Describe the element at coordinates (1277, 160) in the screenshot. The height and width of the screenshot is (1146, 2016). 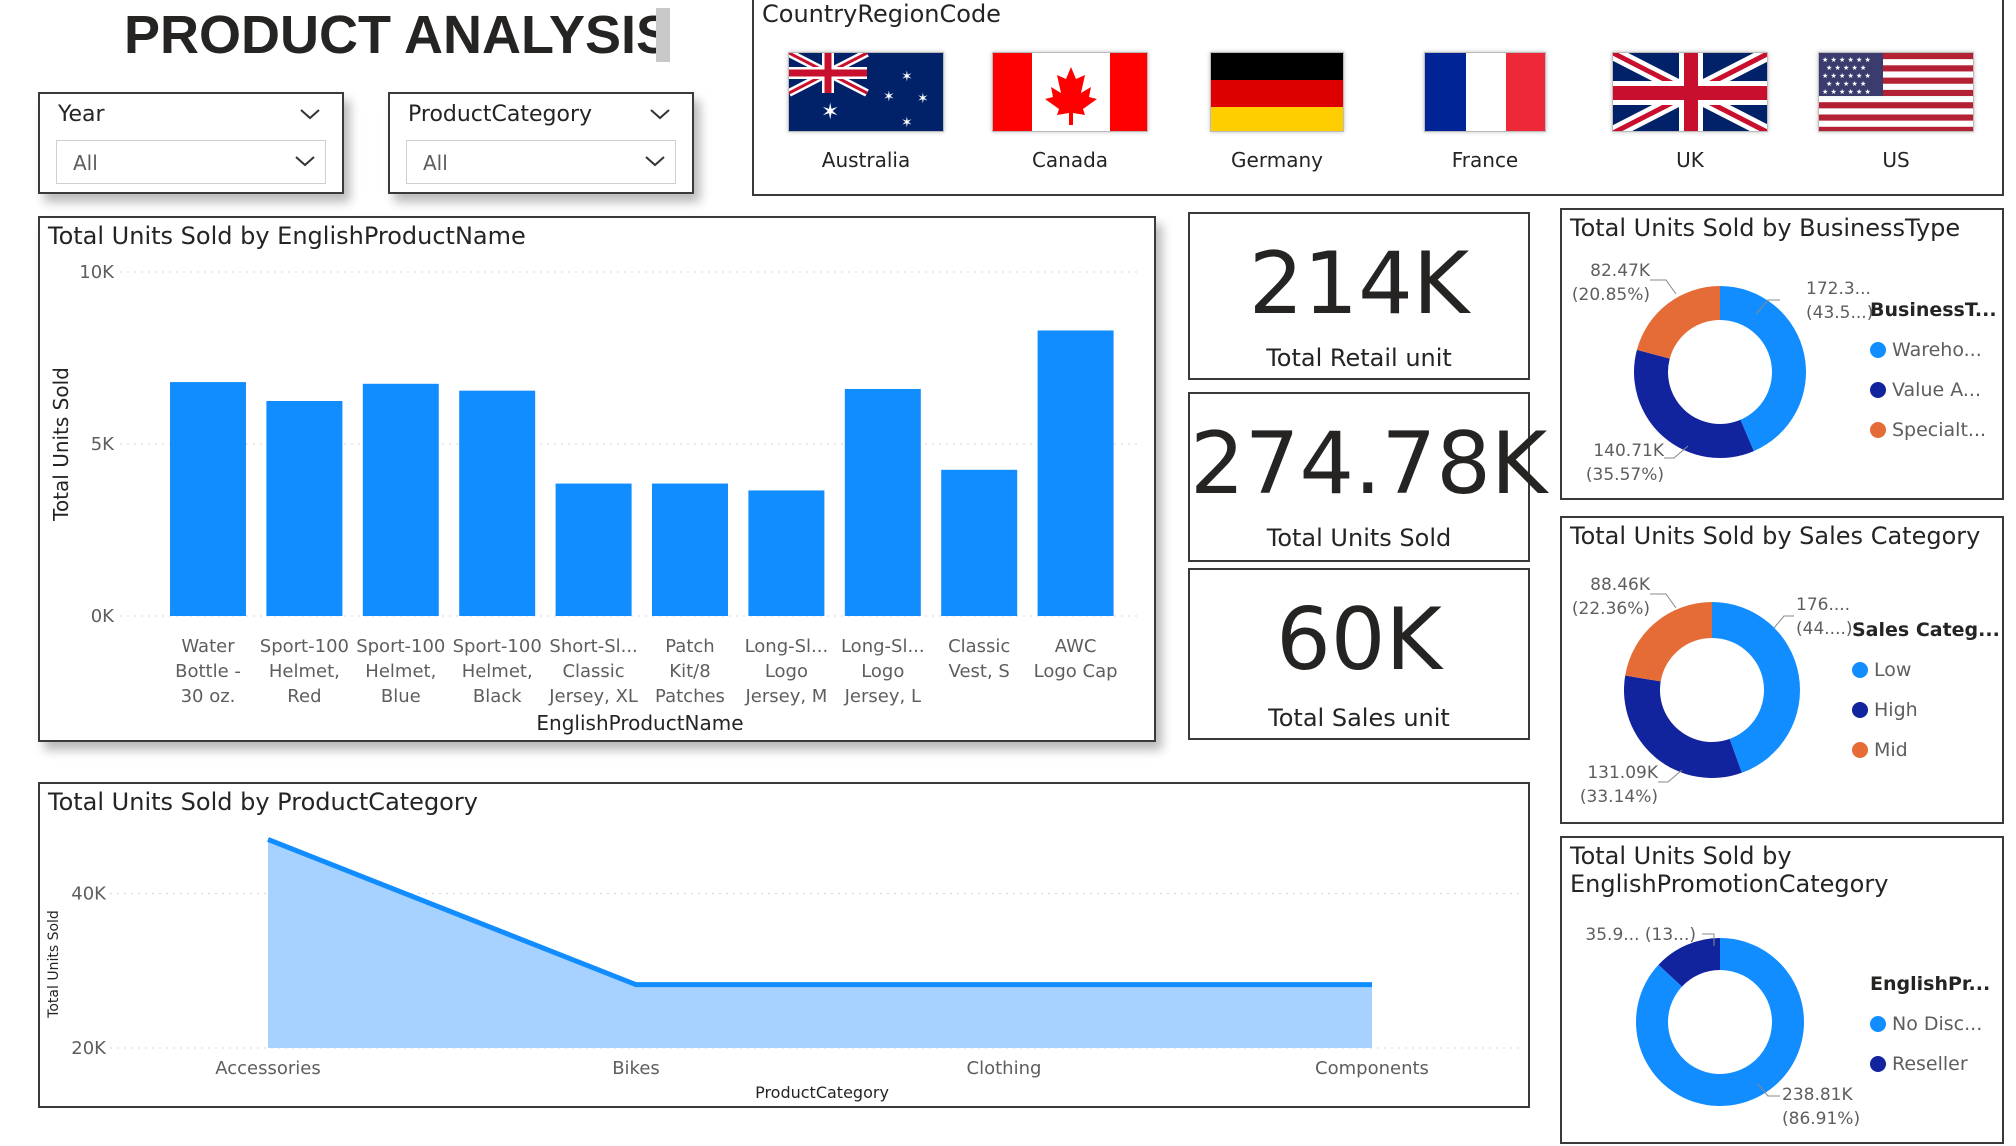
I see `country-label-germany: Germany` at that location.